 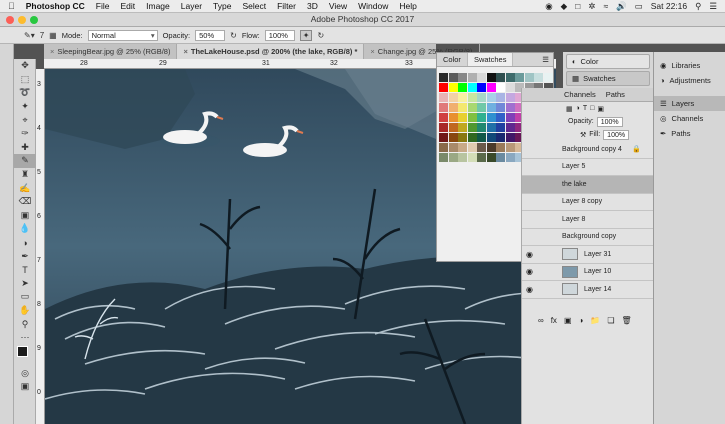 I want to click on layer-row: Layer 8, so click(x=587, y=220).